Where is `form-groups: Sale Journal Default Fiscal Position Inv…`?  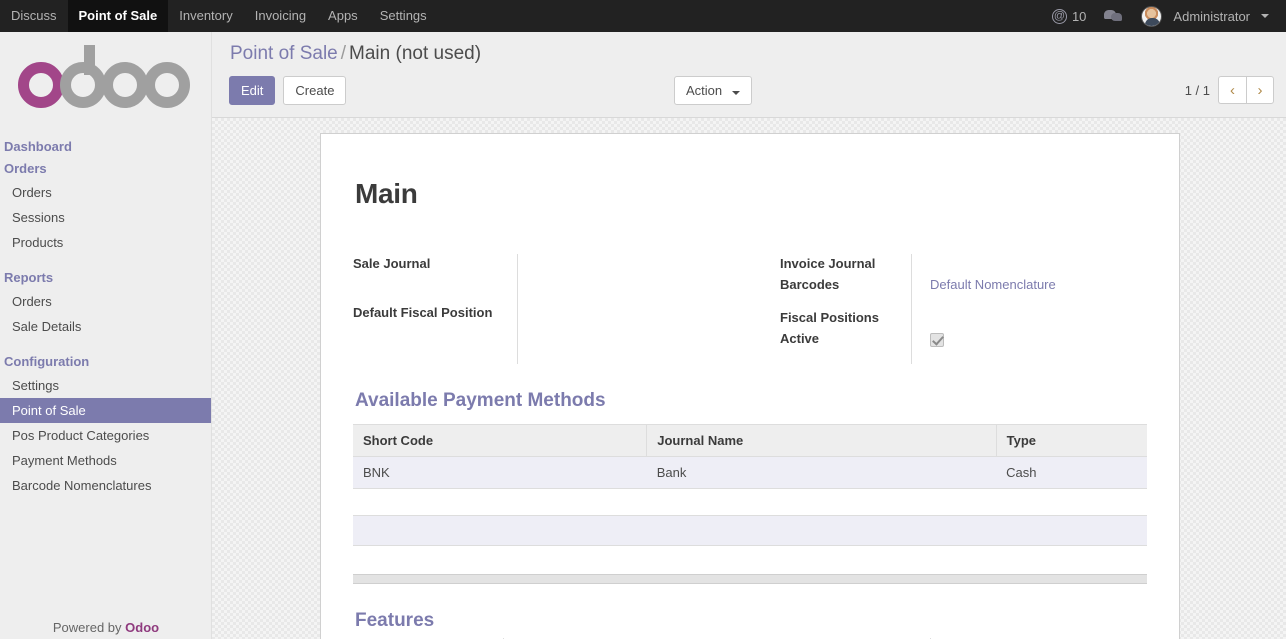
form-groups: Sale Journal Default Fiscal Position Inv… is located at coordinates (750, 309).